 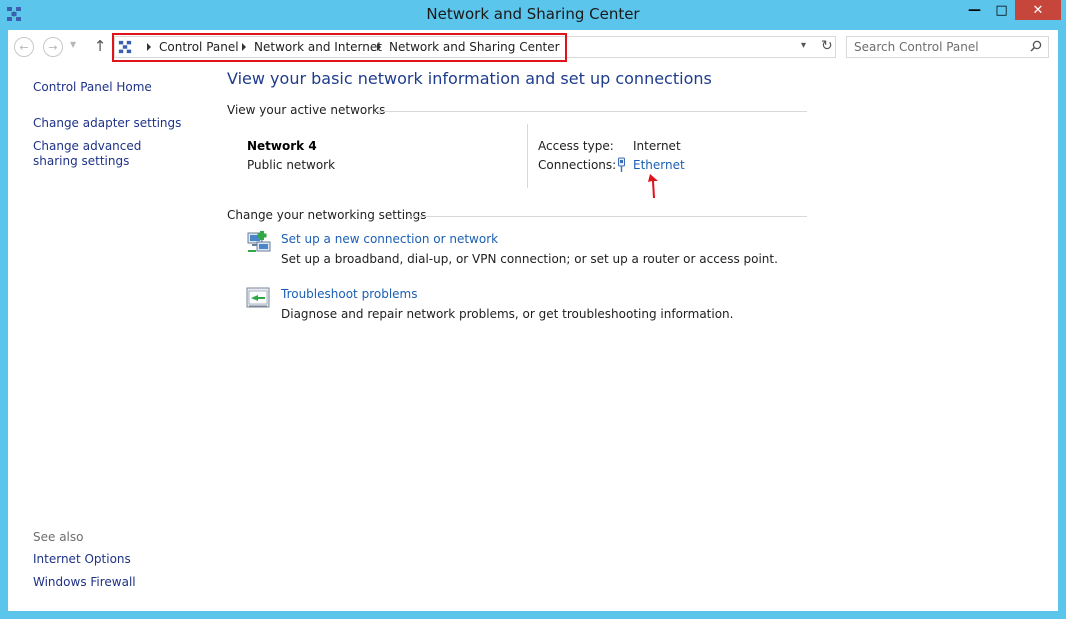 What do you see at coordinates (327, 215) in the screenshot?
I see `change-settings-label: Change your networking settings` at bounding box center [327, 215].